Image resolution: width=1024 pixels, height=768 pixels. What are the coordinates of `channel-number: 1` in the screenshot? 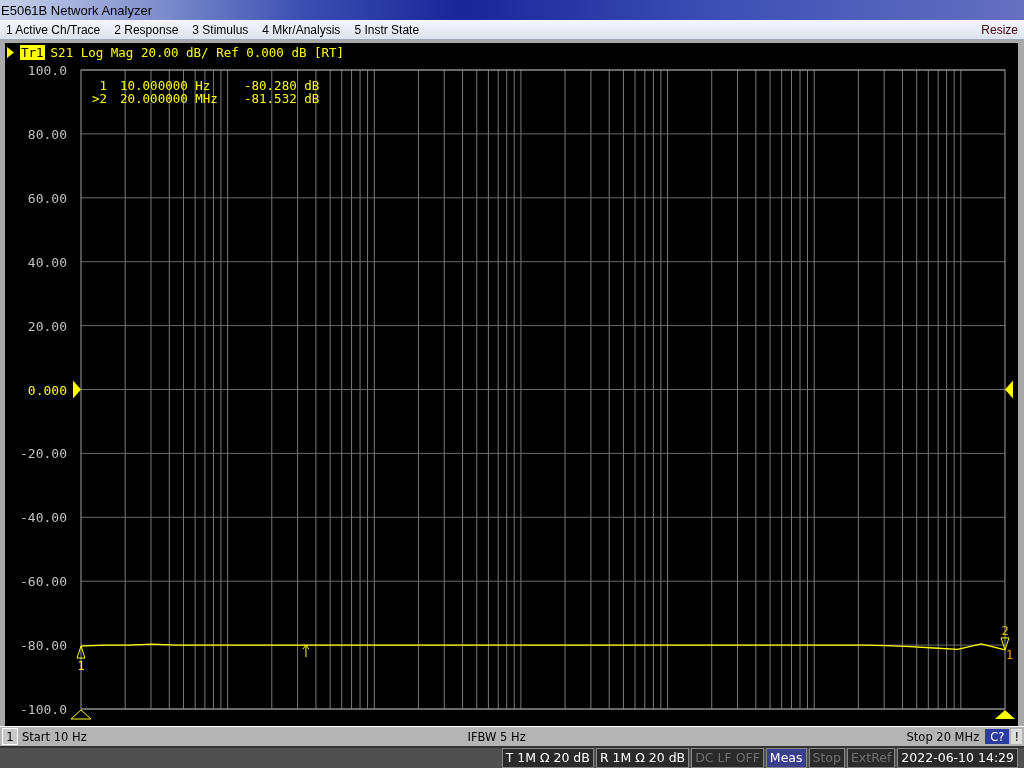 It's located at (10, 737).